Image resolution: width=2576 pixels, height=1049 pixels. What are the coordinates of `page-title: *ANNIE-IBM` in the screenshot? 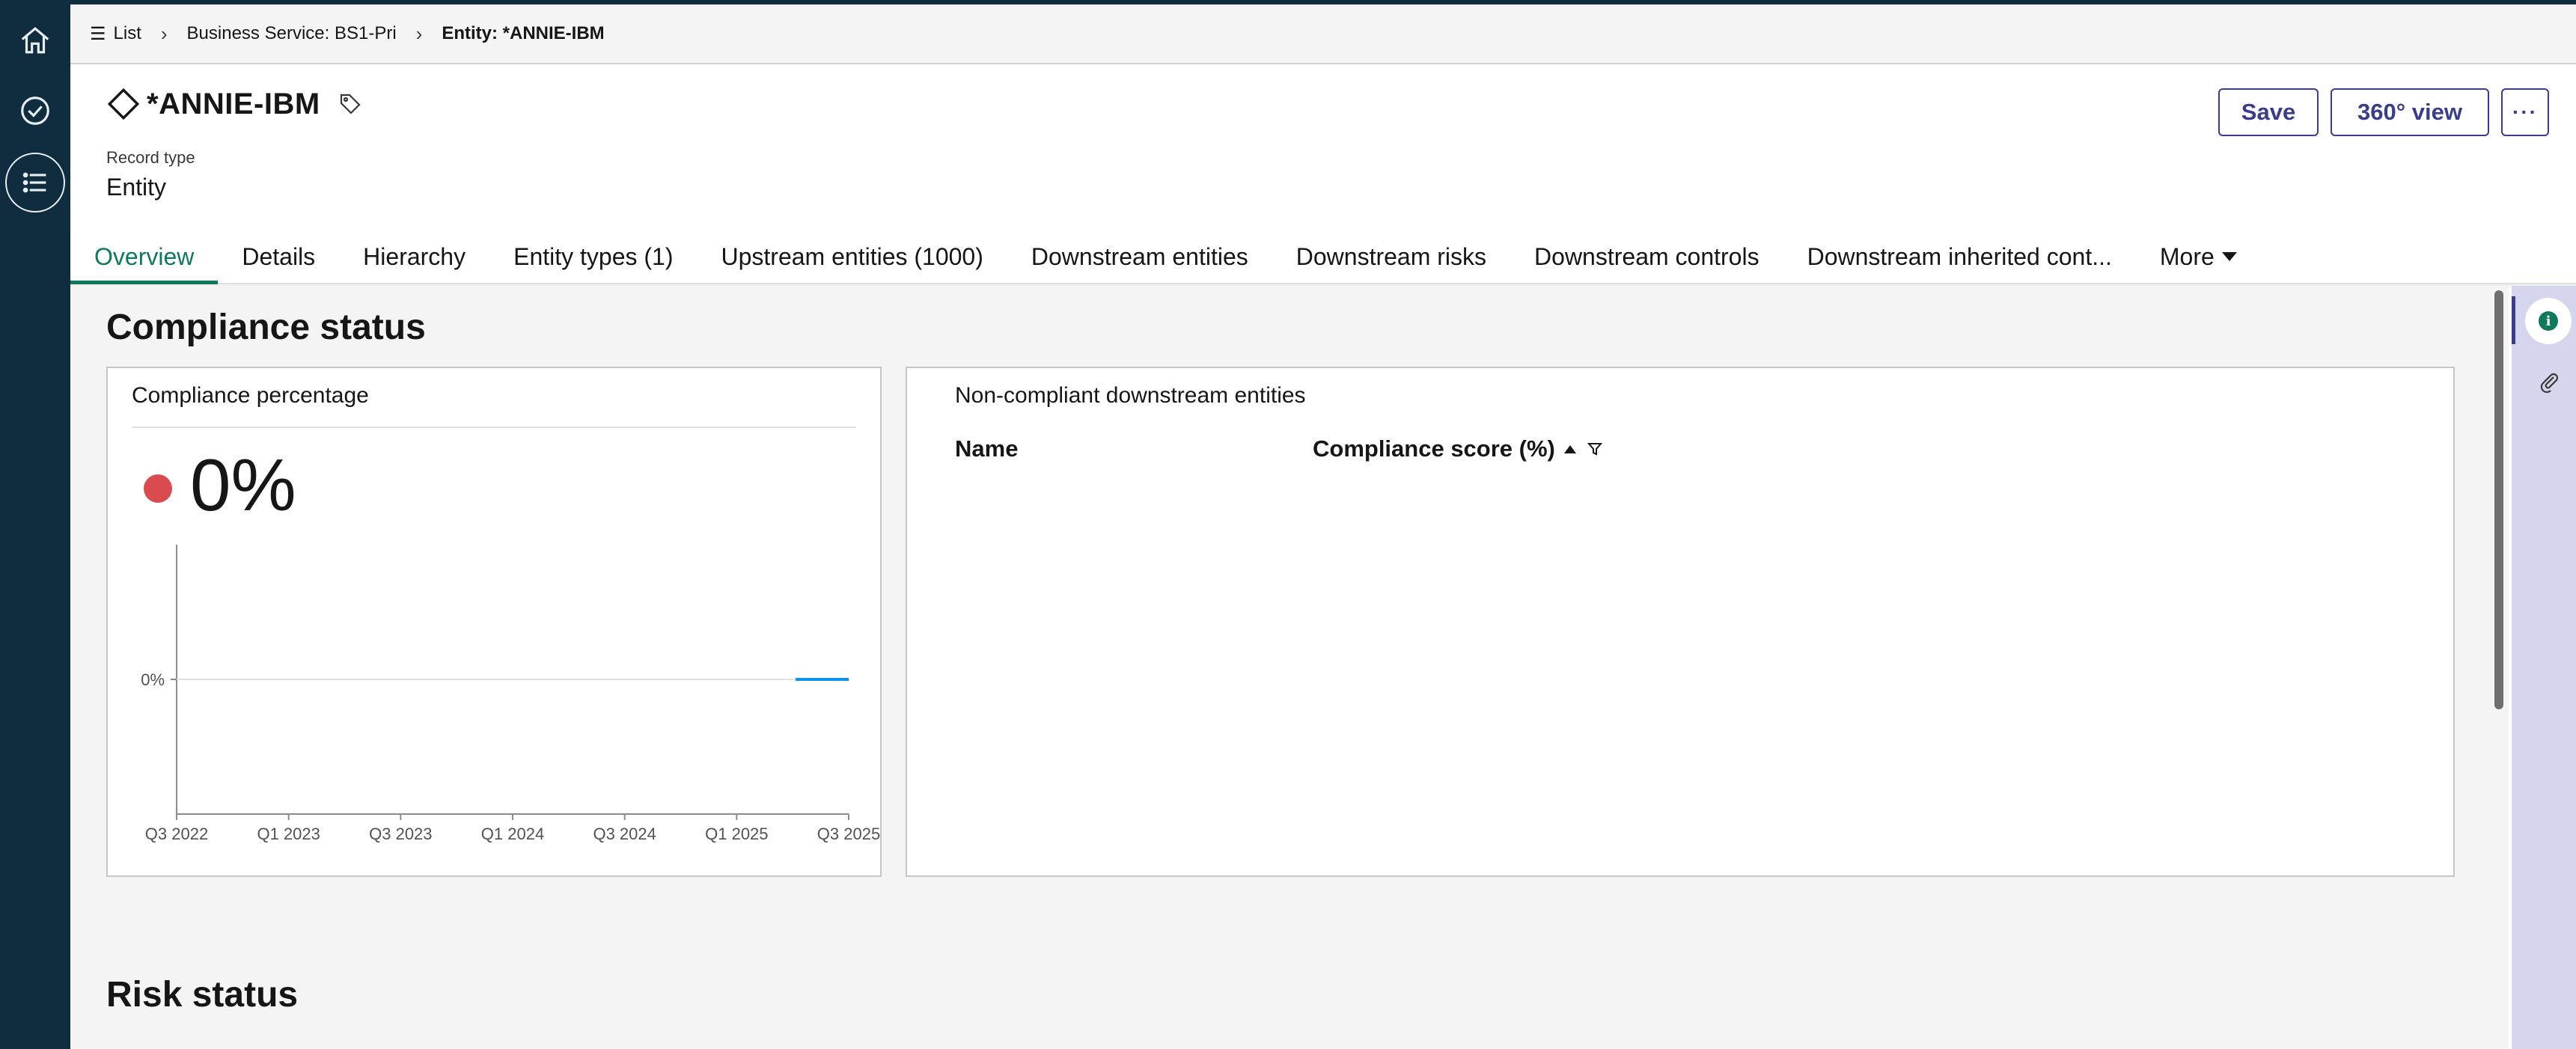 It's located at (233, 104).